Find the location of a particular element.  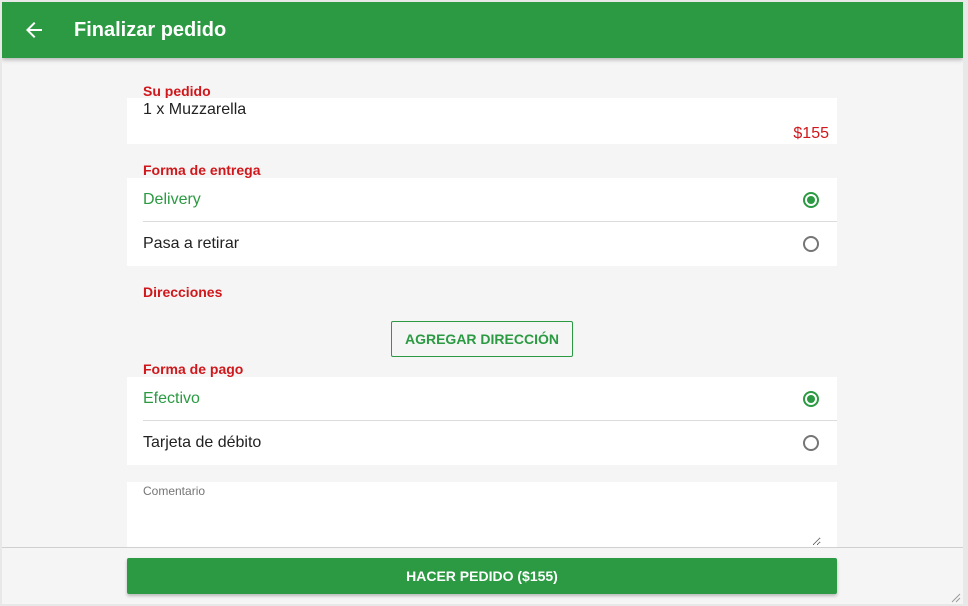

delivery-options-card: Delivery Pasa a retirar is located at coordinates (482, 222).